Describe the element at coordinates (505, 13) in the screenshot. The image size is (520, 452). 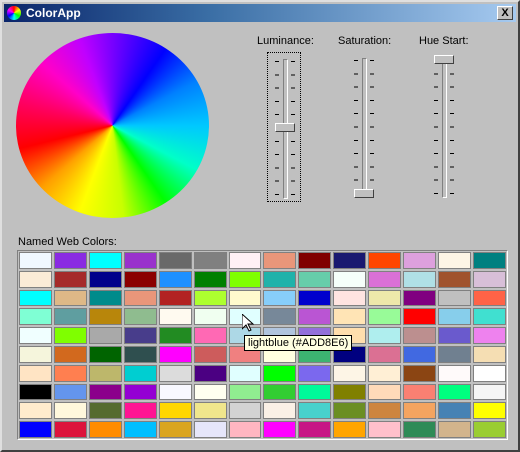
I see `close-button: X` at that location.